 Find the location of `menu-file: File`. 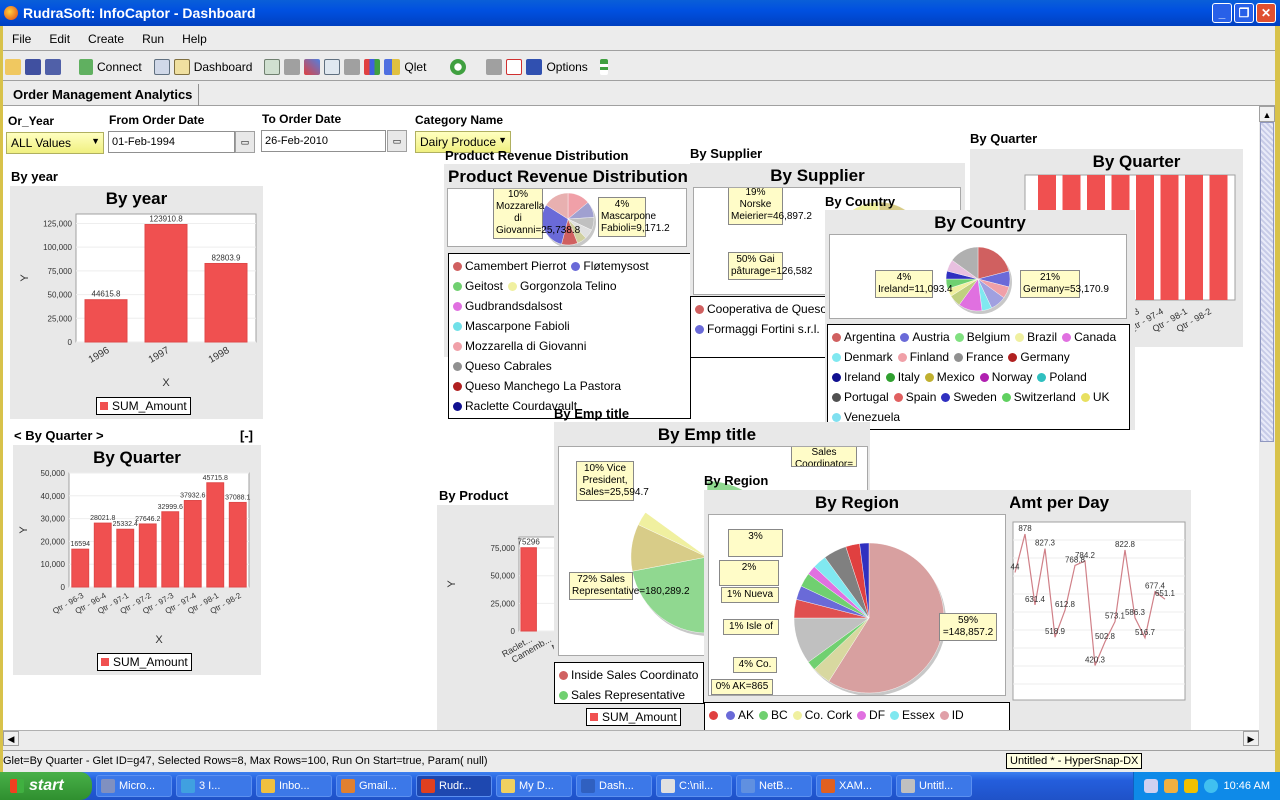

menu-file: File is located at coordinates (21, 39).